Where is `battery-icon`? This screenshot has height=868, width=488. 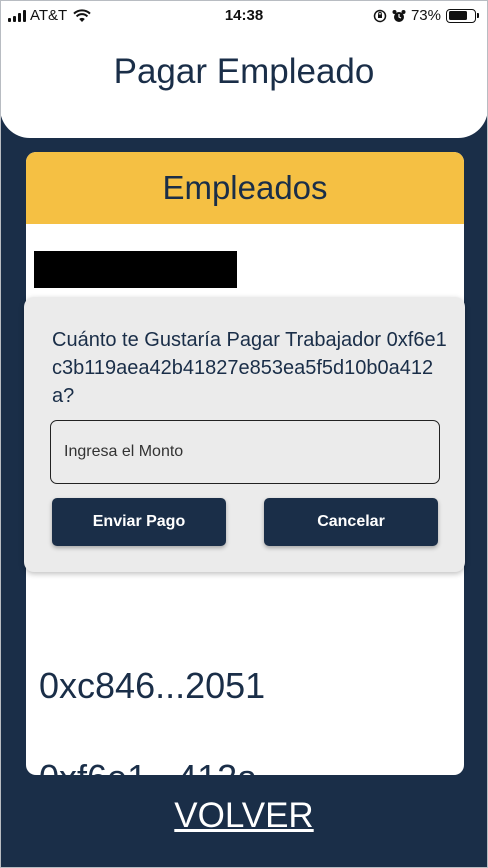 battery-icon is located at coordinates (462, 15).